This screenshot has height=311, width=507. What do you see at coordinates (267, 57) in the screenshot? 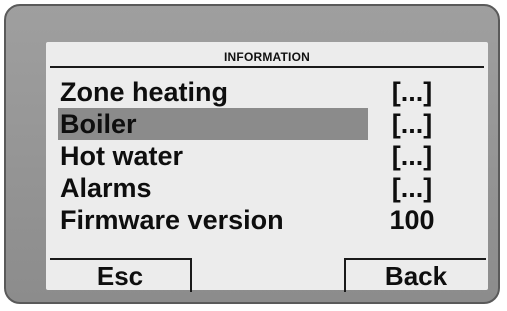
I see `screen-title: INFORMATION` at bounding box center [267, 57].